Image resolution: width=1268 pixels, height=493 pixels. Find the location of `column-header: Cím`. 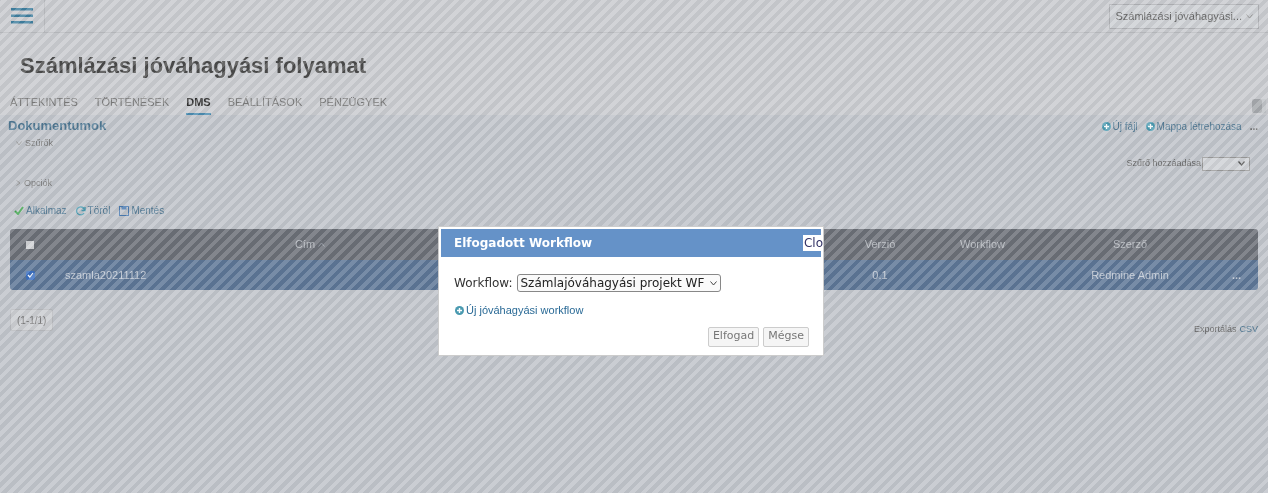

column-header: Cím is located at coordinates (310, 244).